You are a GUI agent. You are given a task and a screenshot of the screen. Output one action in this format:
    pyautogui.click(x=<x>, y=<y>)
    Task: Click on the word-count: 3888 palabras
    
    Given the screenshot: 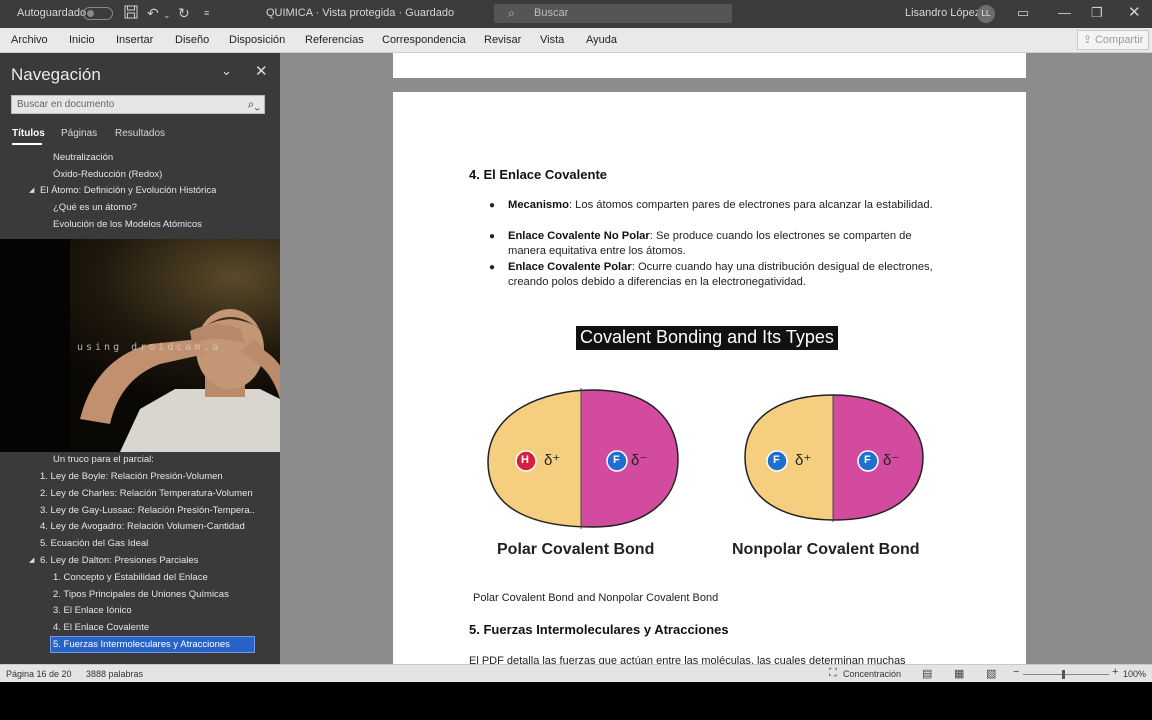 What is the action you would take?
    pyautogui.click(x=114, y=674)
    